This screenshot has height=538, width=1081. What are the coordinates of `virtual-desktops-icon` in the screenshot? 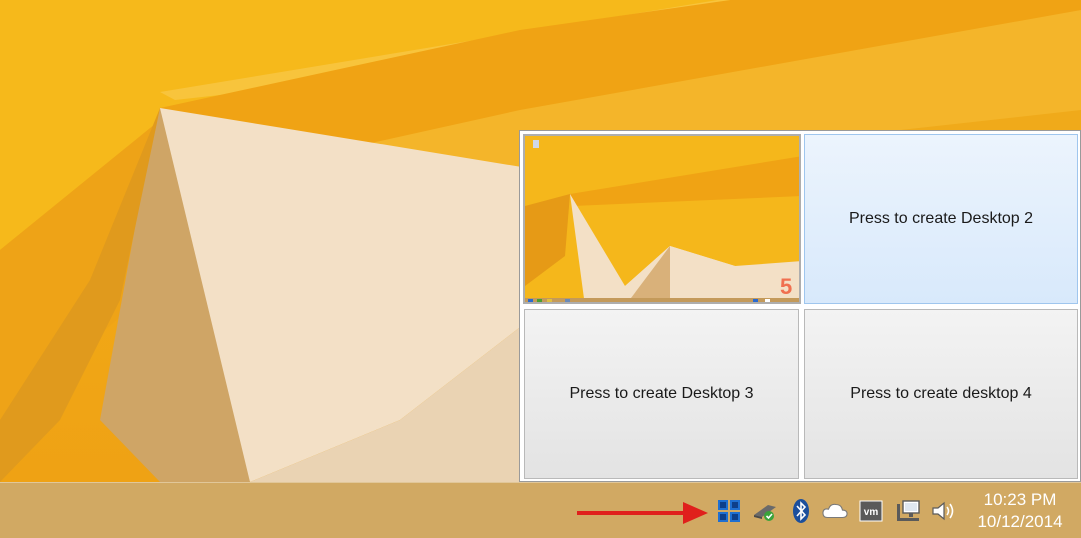 It's located at (729, 511).